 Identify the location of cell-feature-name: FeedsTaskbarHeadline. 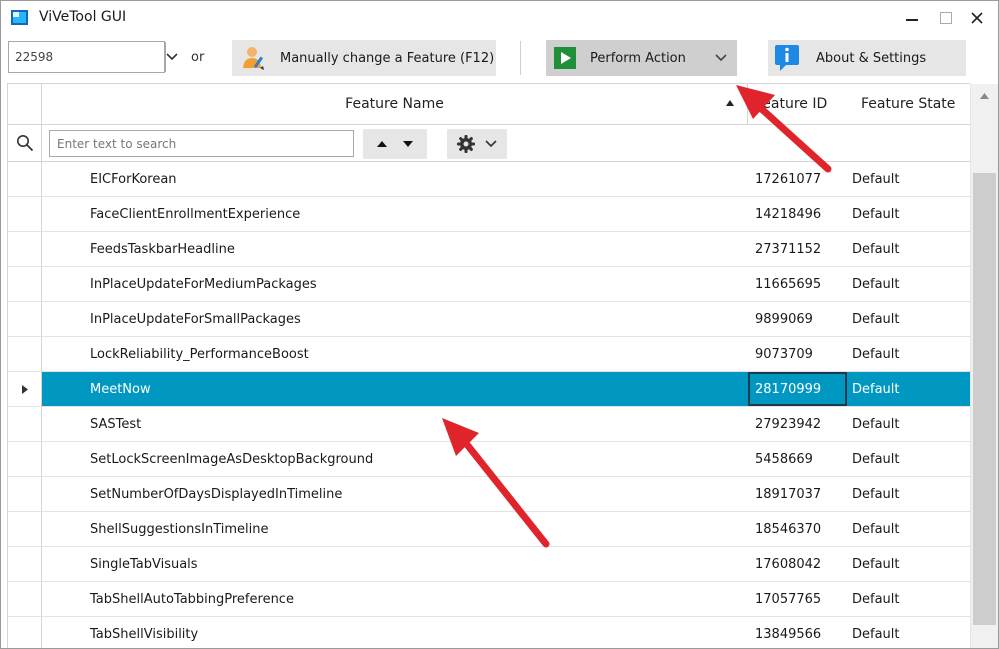
(162, 249).